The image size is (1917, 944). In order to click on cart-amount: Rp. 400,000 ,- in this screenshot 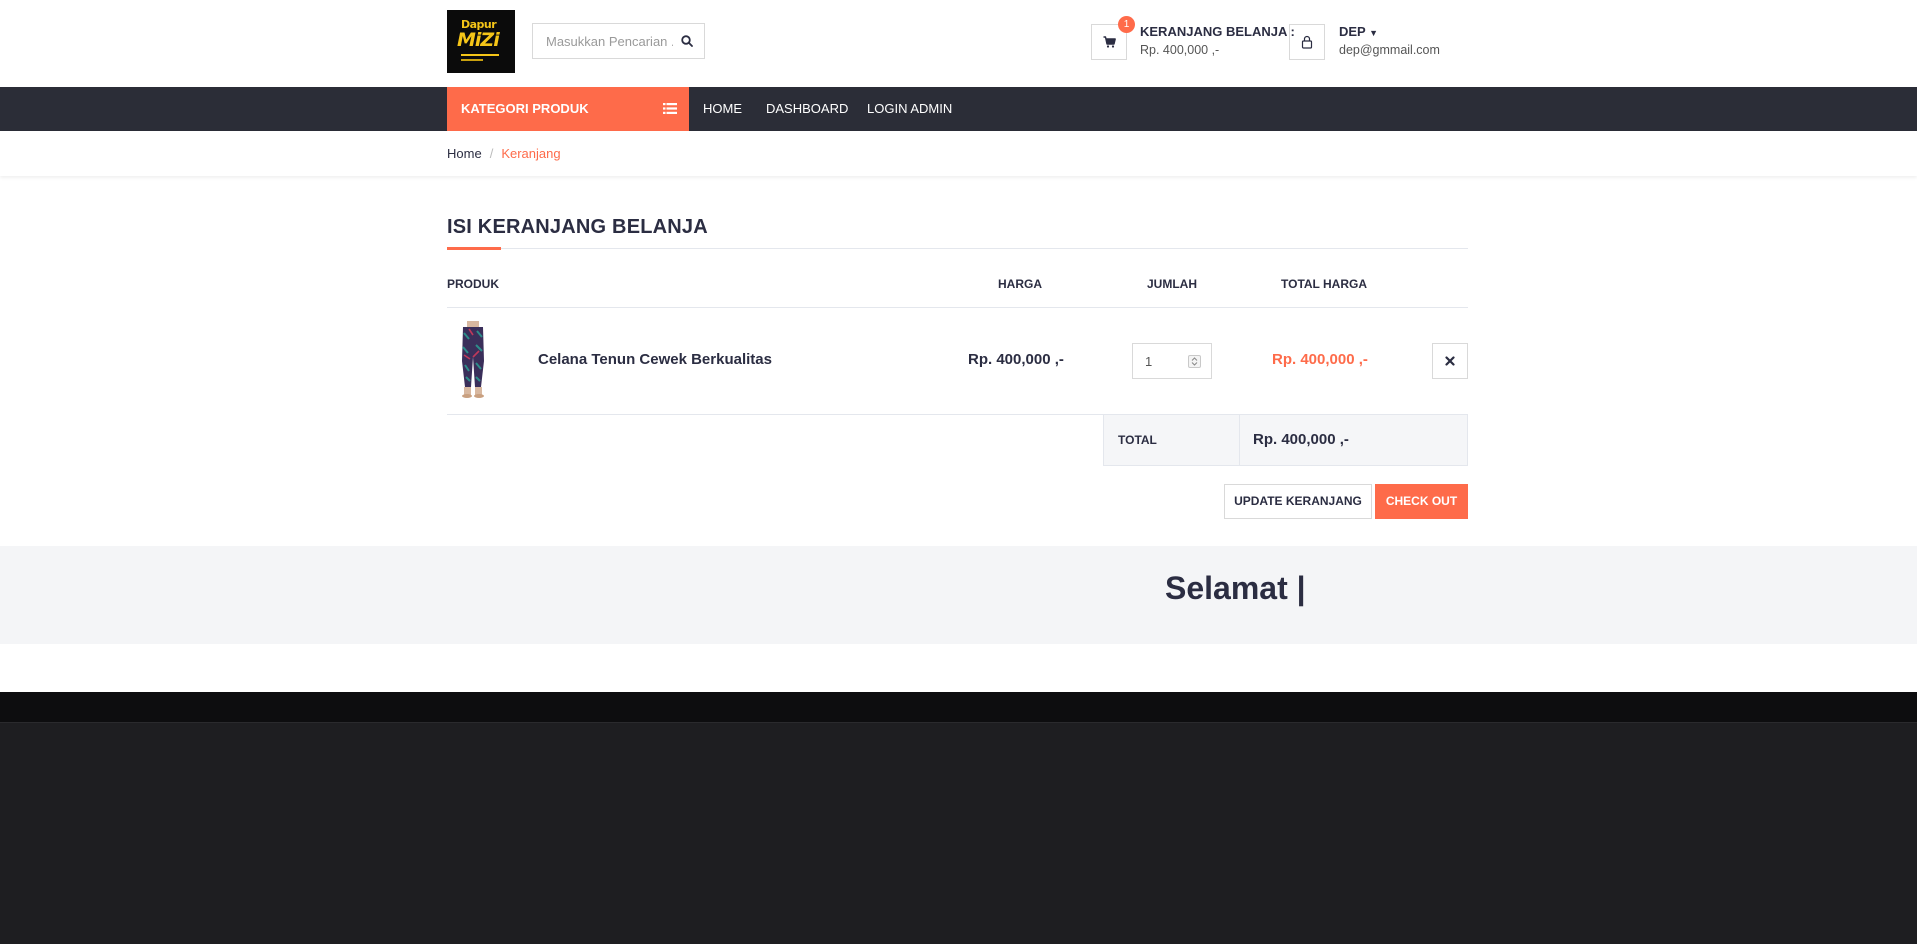, I will do `click(1180, 50)`.